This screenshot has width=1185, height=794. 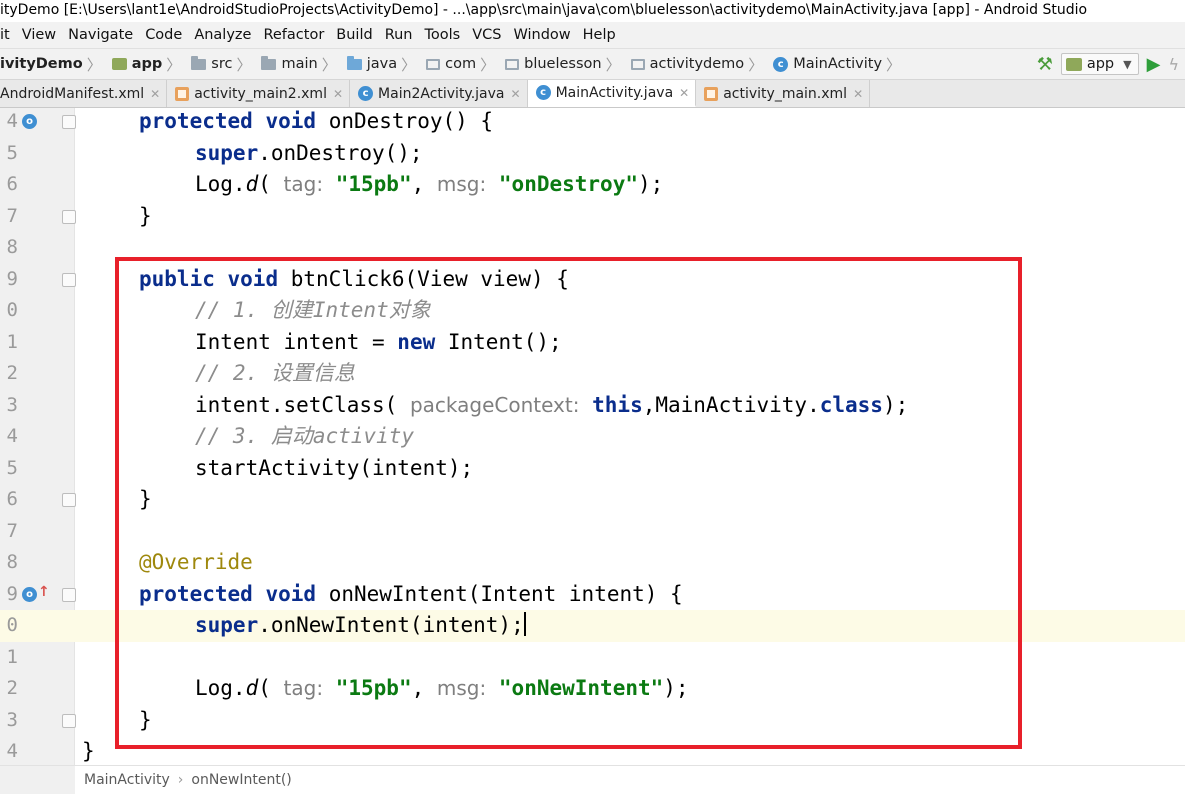 I want to click on tab-mainactivity-java: c MainActivity.java ✕, so click(x=612, y=93).